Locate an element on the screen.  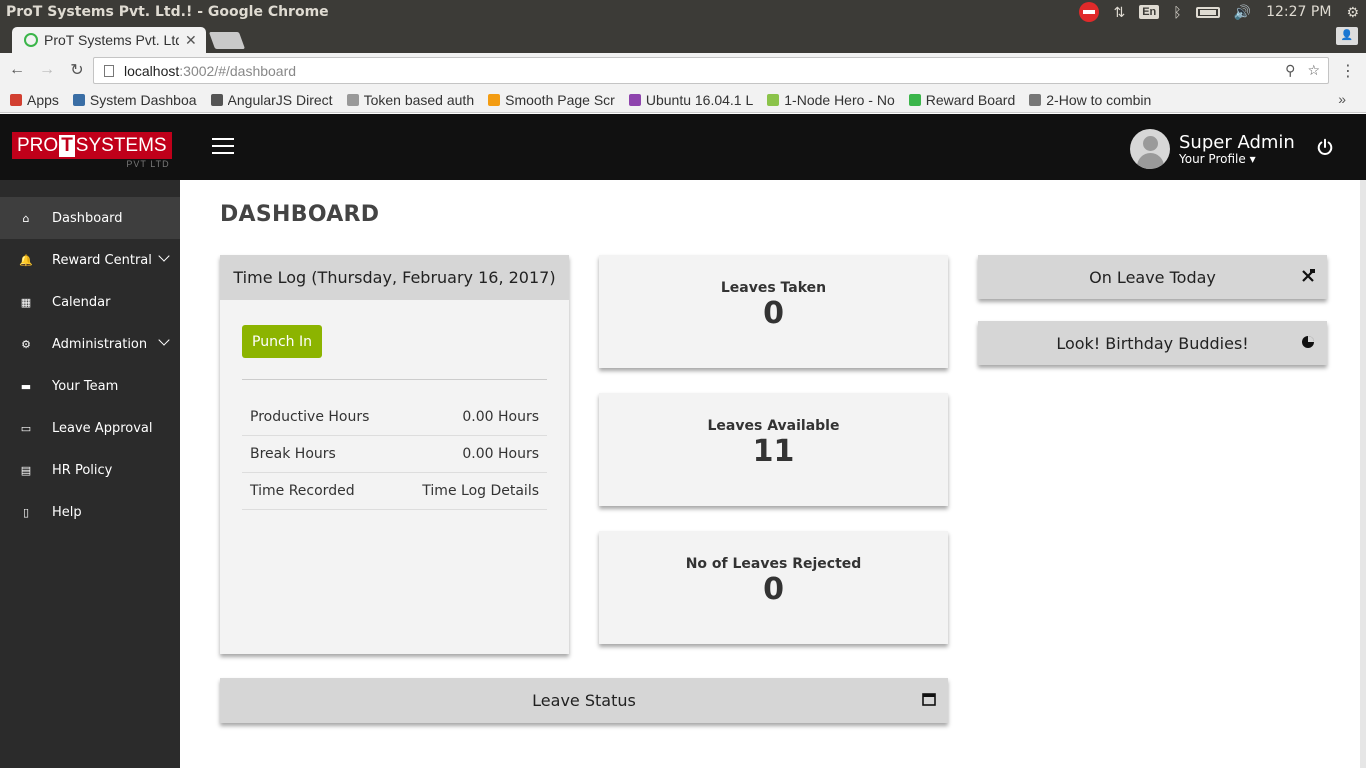
sidebar-item-calendar: ▦ Calendar is located at coordinates (90, 302).